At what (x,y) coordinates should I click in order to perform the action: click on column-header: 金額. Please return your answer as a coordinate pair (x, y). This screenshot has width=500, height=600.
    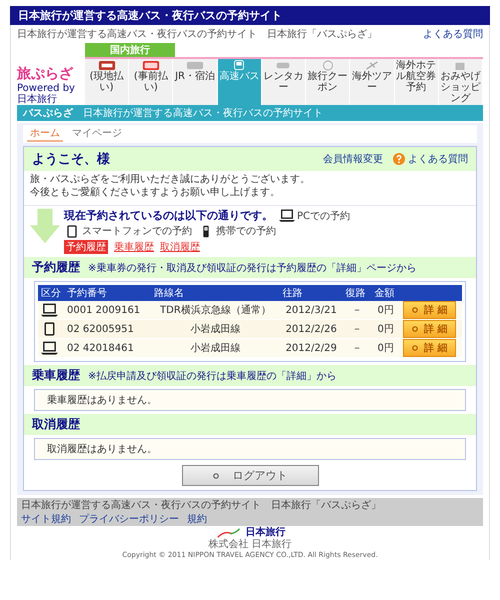
    Looking at the image, I should click on (385, 293).